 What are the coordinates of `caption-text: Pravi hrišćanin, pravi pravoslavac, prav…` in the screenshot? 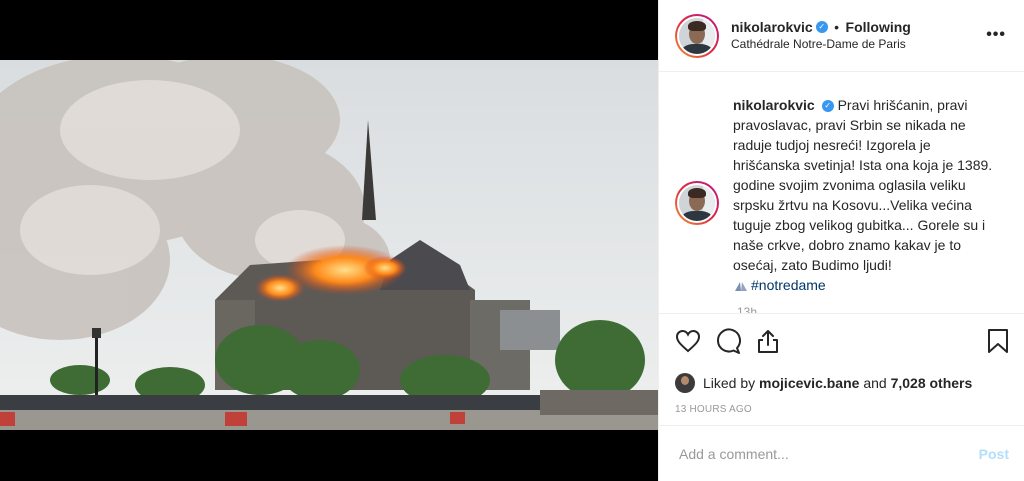 It's located at (863, 185).